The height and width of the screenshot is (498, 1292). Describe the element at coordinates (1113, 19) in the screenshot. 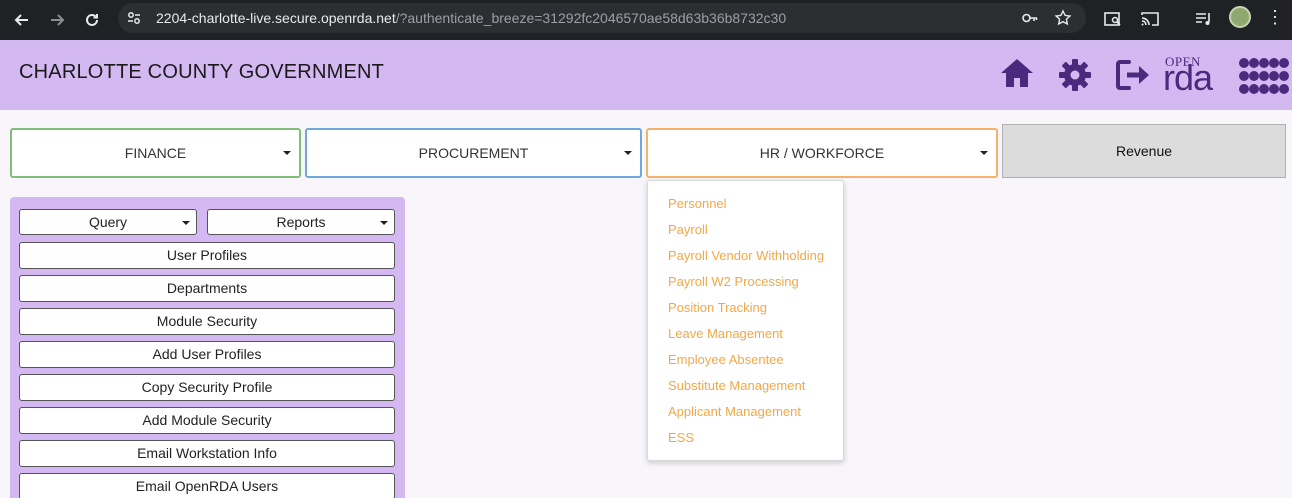

I see `search-tab-icon` at that location.